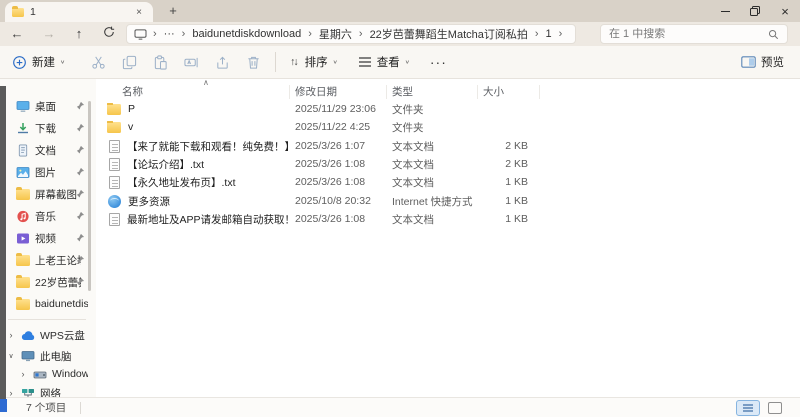  Describe the element at coordinates (169, 34) in the screenshot. I see `breadcrumb-overflow-button: ···` at that location.